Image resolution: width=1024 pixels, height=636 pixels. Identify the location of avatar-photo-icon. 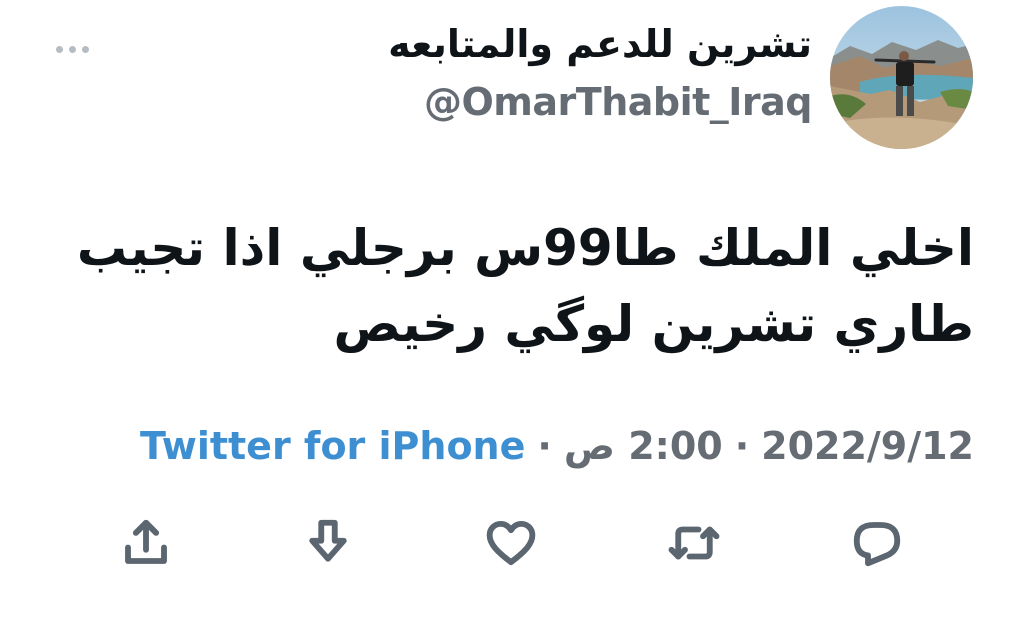
(901, 77).